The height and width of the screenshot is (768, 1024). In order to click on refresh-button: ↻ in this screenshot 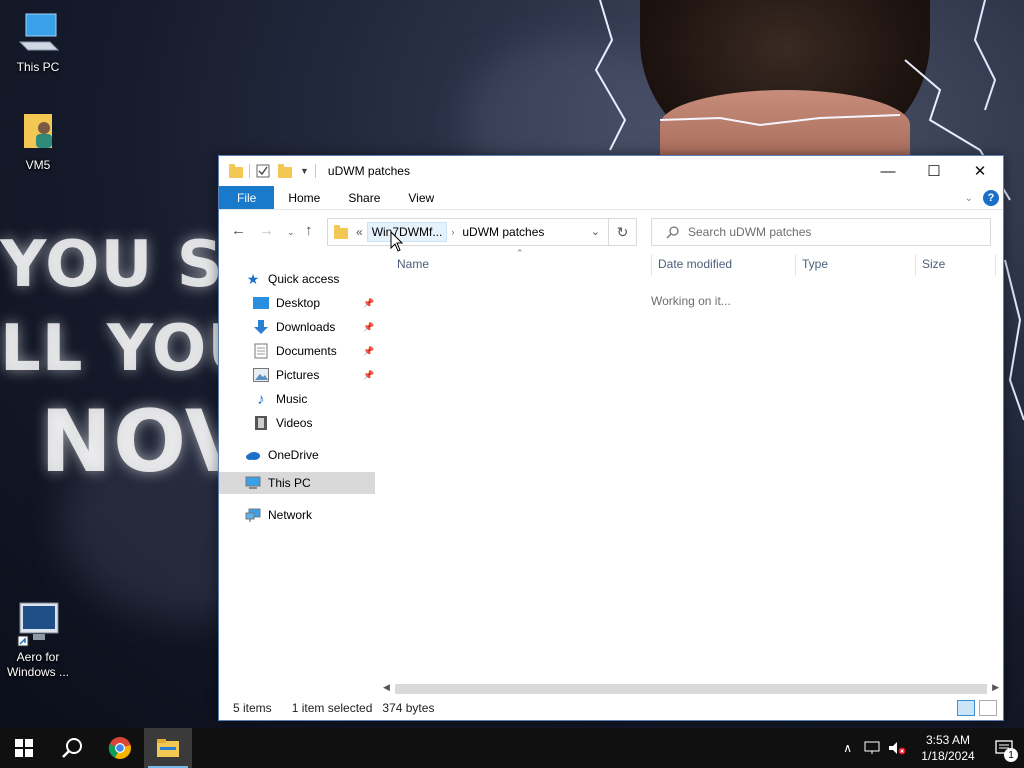, I will do `click(623, 232)`.